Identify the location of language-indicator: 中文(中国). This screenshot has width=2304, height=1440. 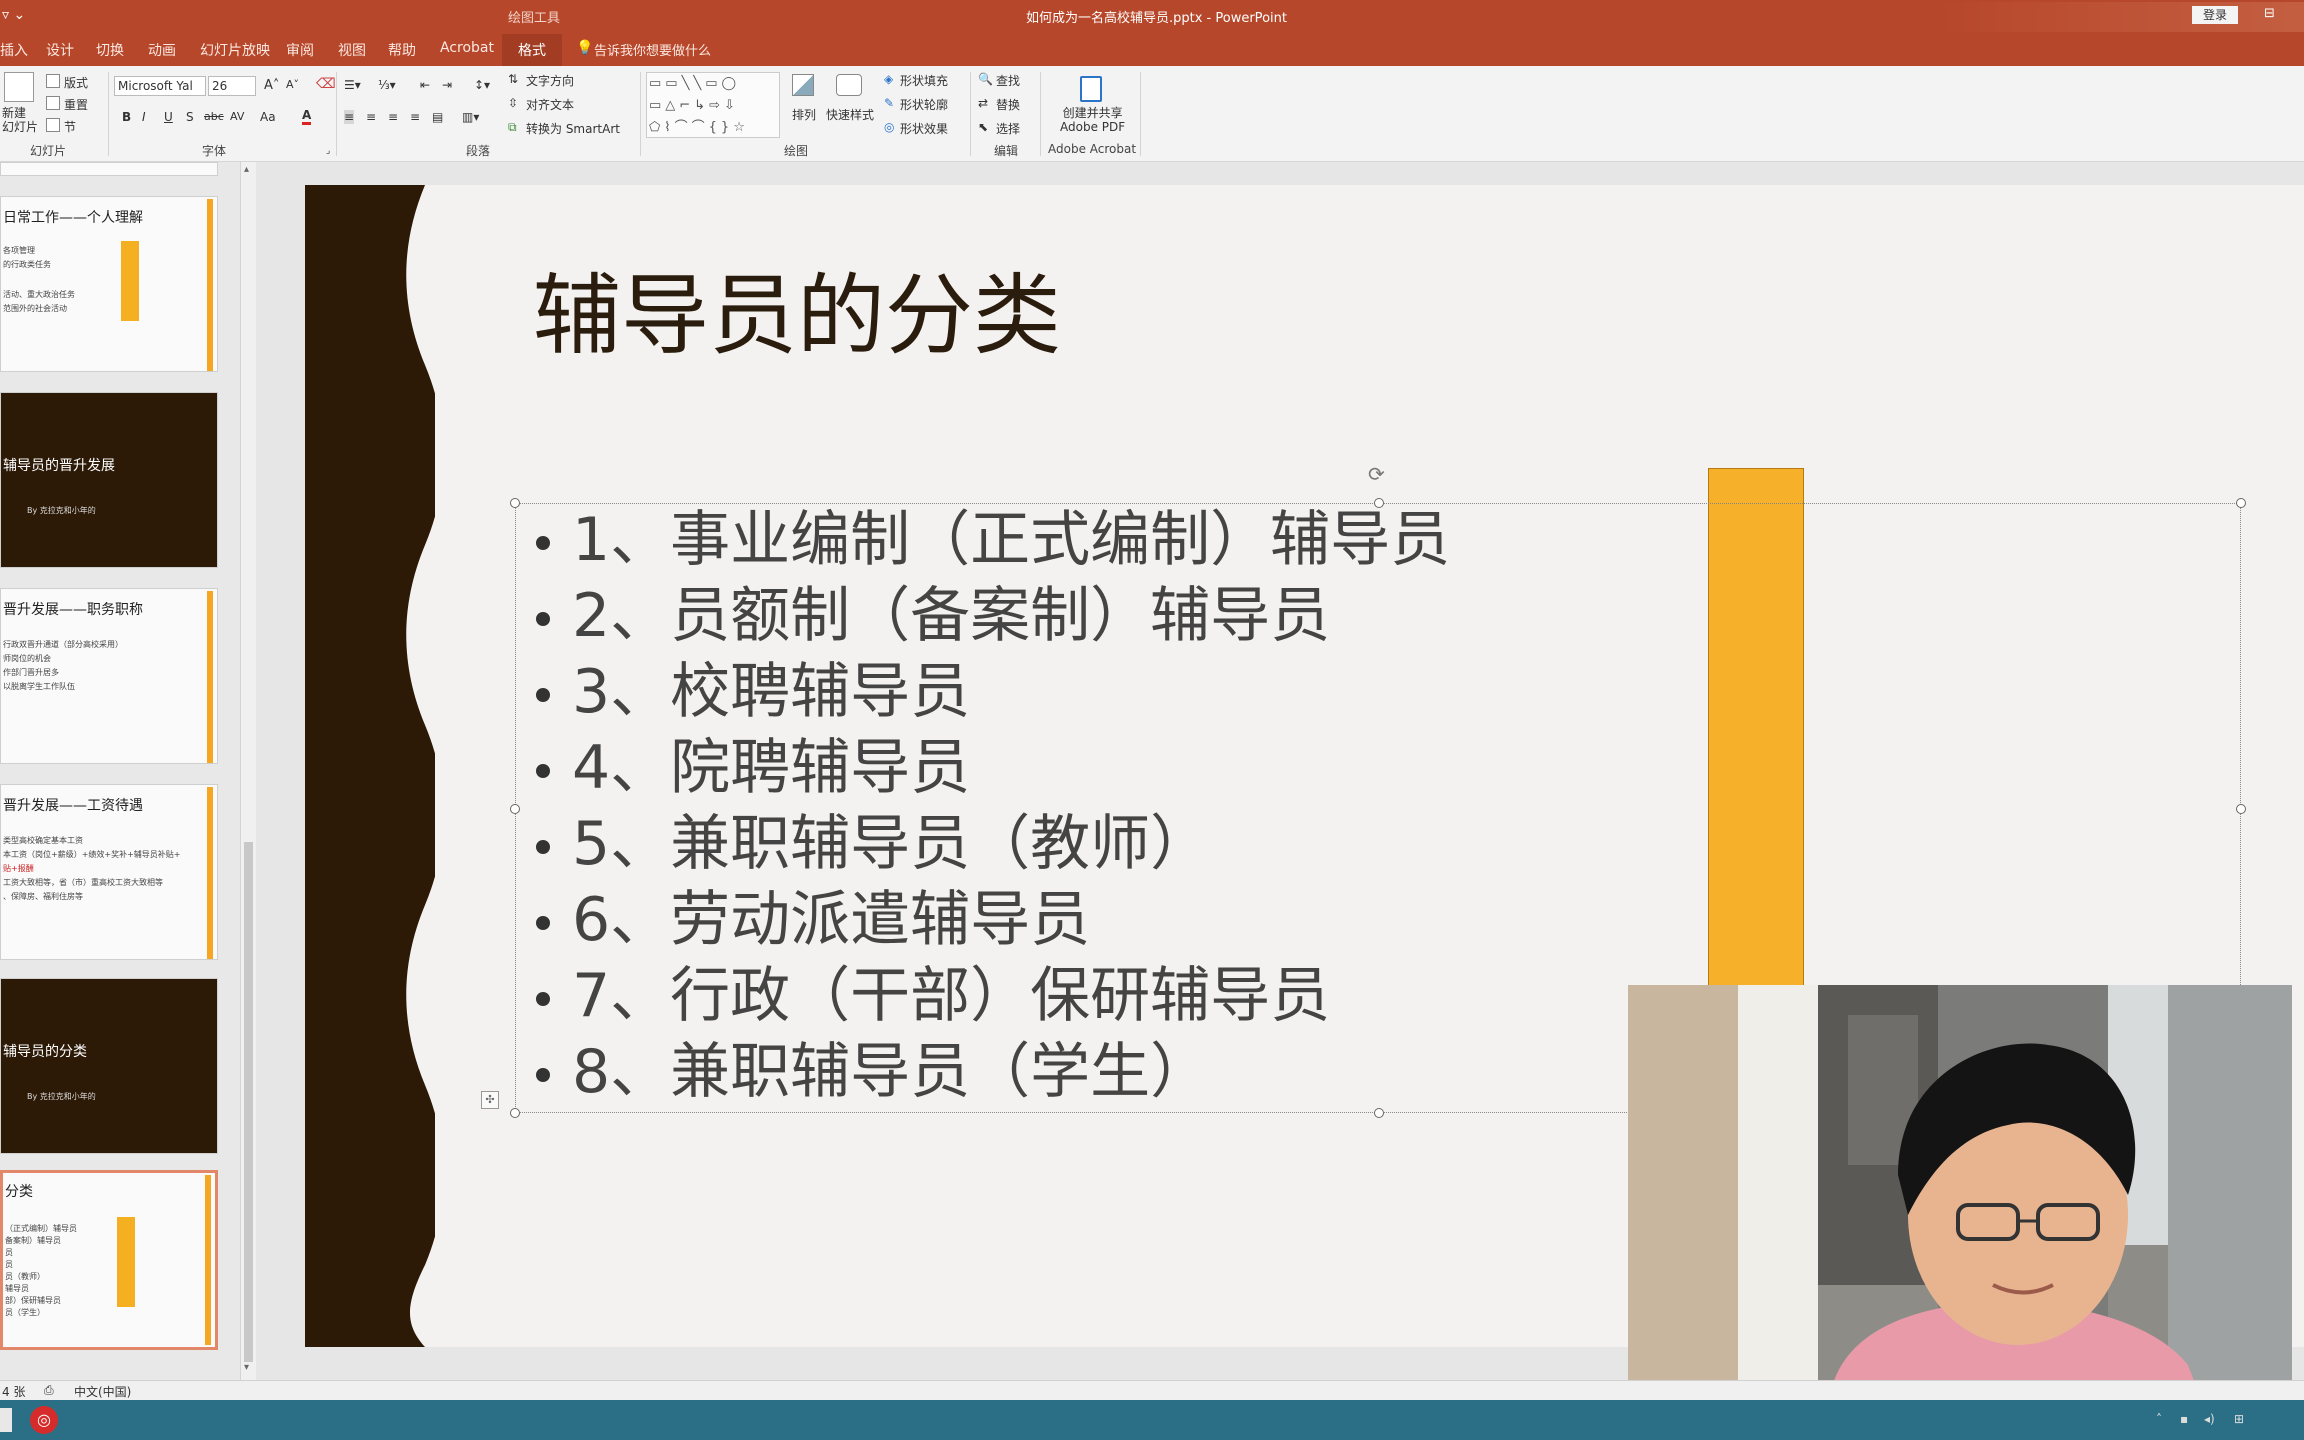
(102, 1391).